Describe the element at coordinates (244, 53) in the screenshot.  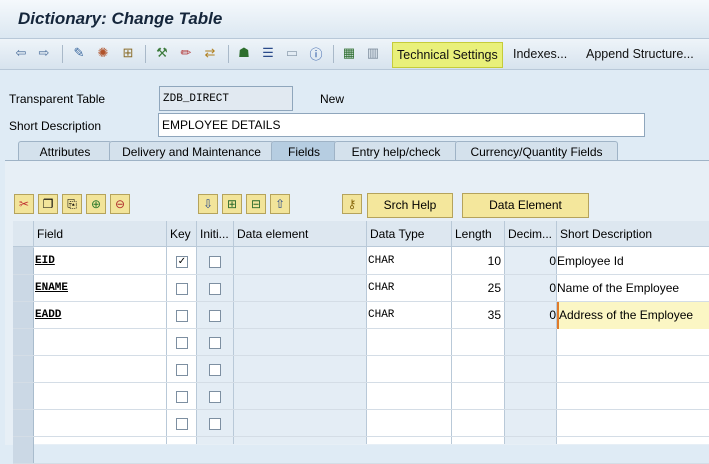
I see `hierarchy-icon: ☗` at that location.